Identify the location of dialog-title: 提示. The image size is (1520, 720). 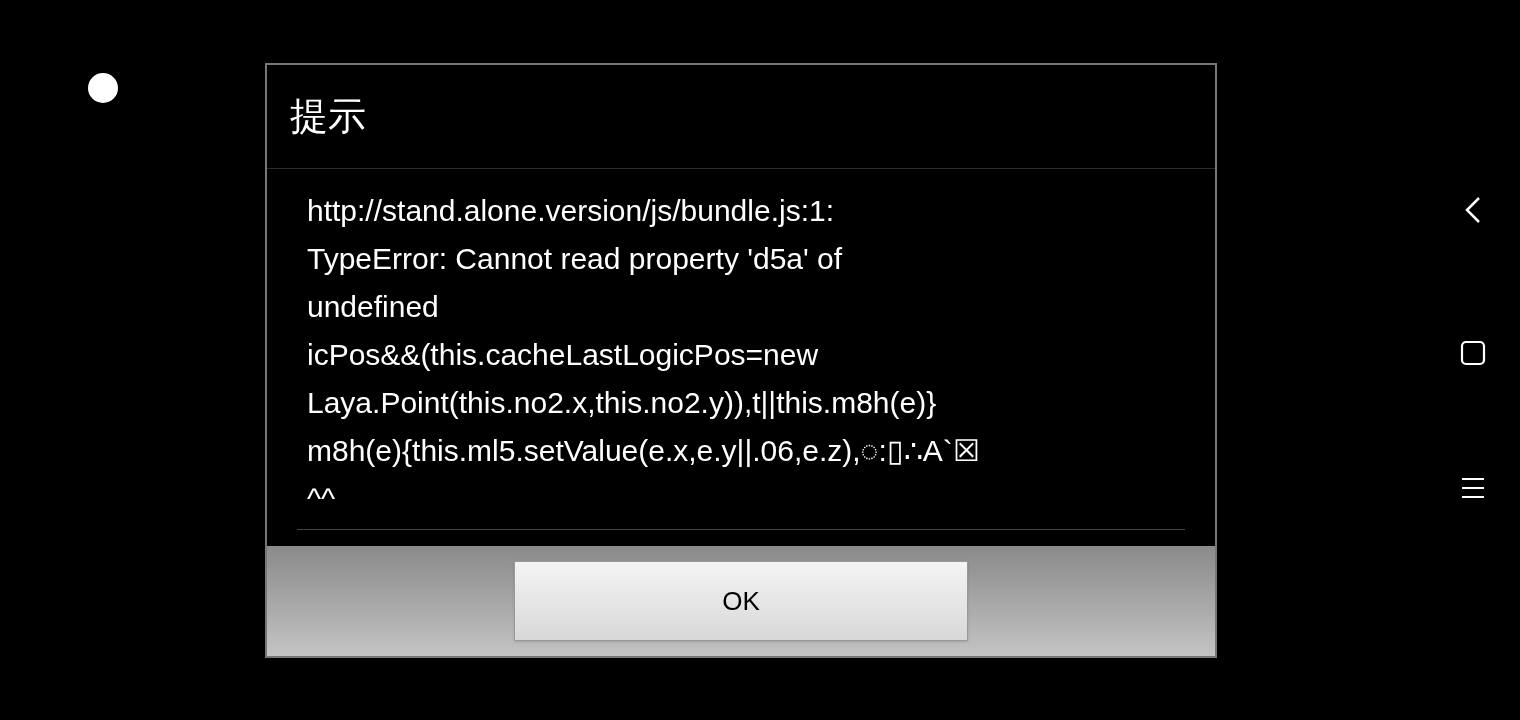
(328, 116).